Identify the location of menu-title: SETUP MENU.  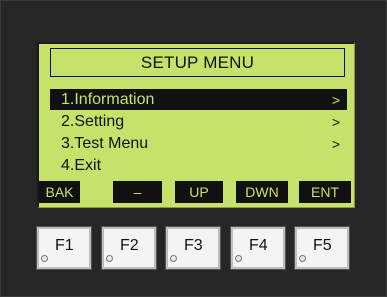
(197, 62).